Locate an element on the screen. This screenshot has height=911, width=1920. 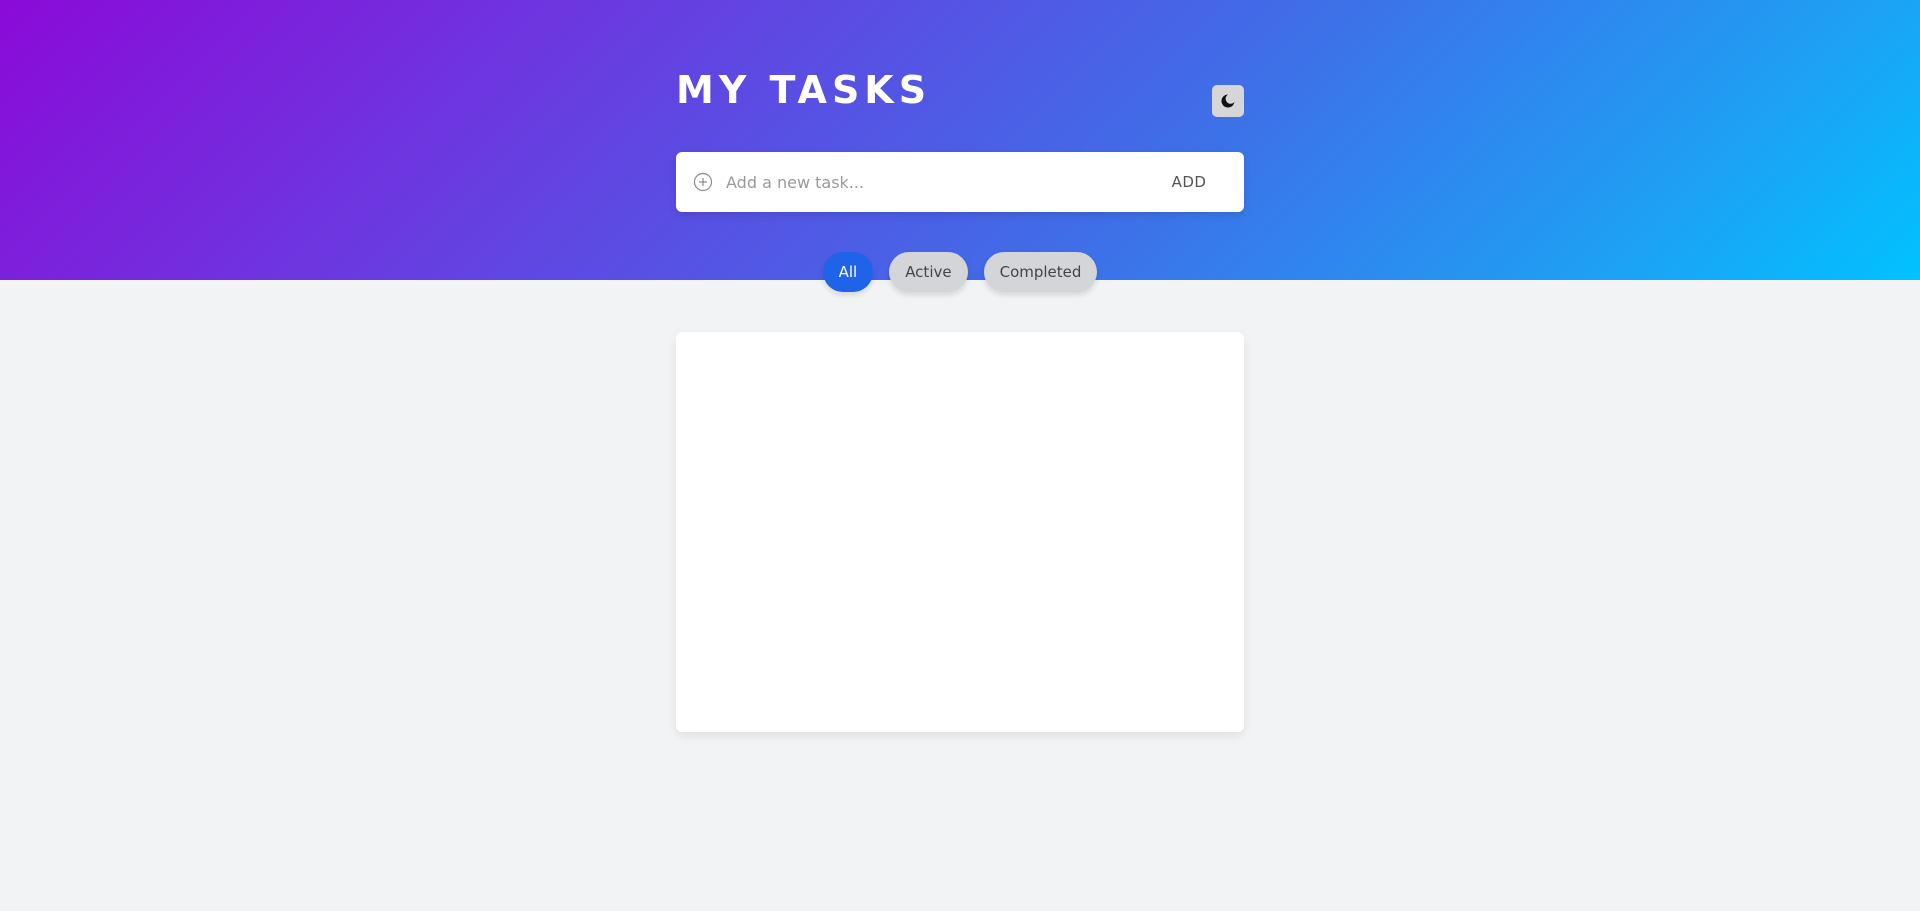
filter-active-button: Active is located at coordinates (928, 272).